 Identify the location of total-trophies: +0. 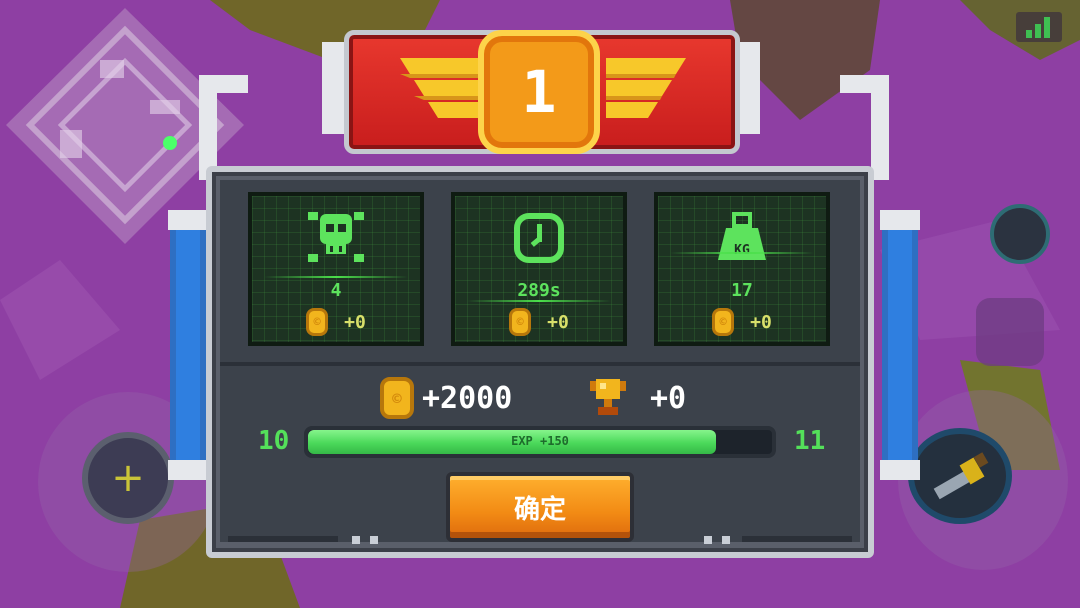
(637, 398).